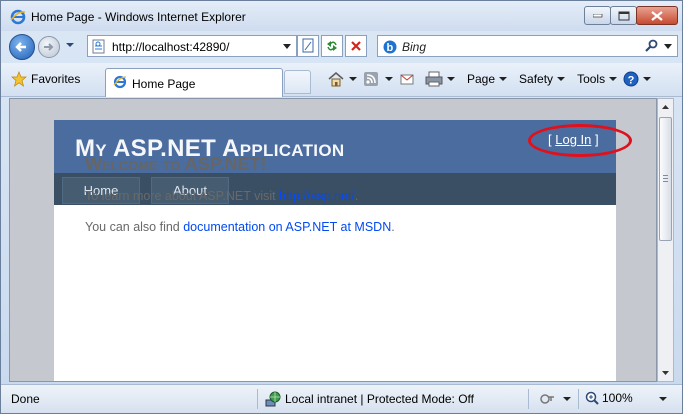 This screenshot has height=414, width=683. I want to click on back-button, so click(22, 47).